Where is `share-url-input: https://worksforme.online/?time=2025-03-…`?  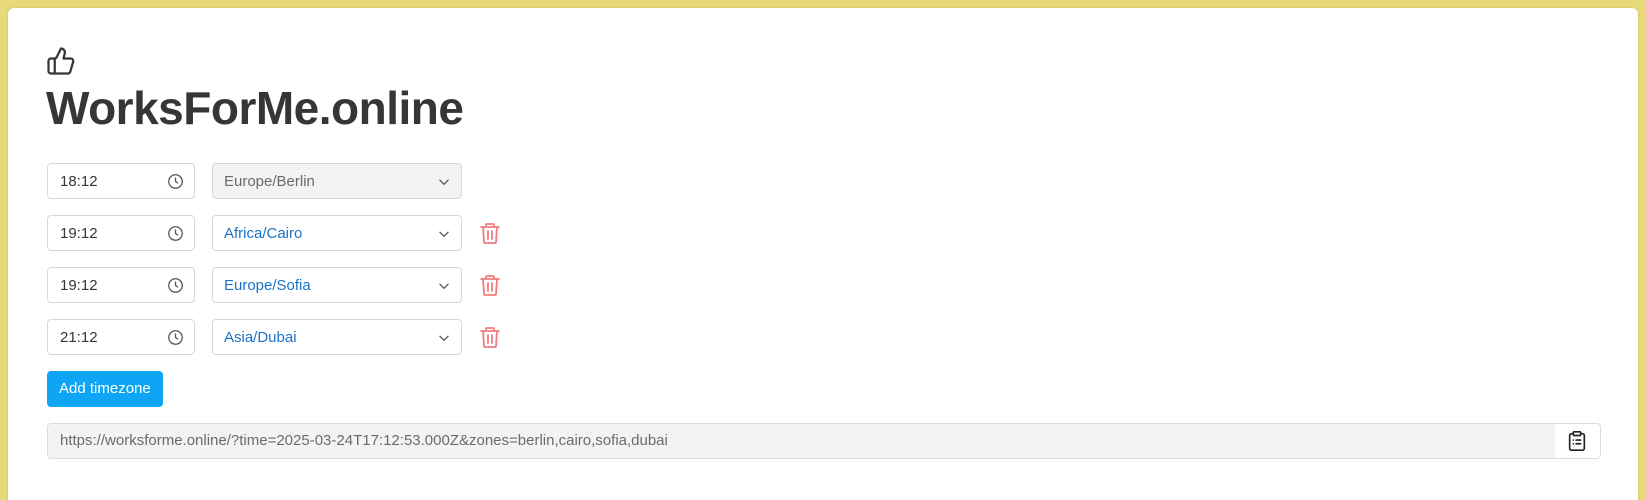
share-url-input: https://worksforme.online/?time=2025-03-… is located at coordinates (801, 441).